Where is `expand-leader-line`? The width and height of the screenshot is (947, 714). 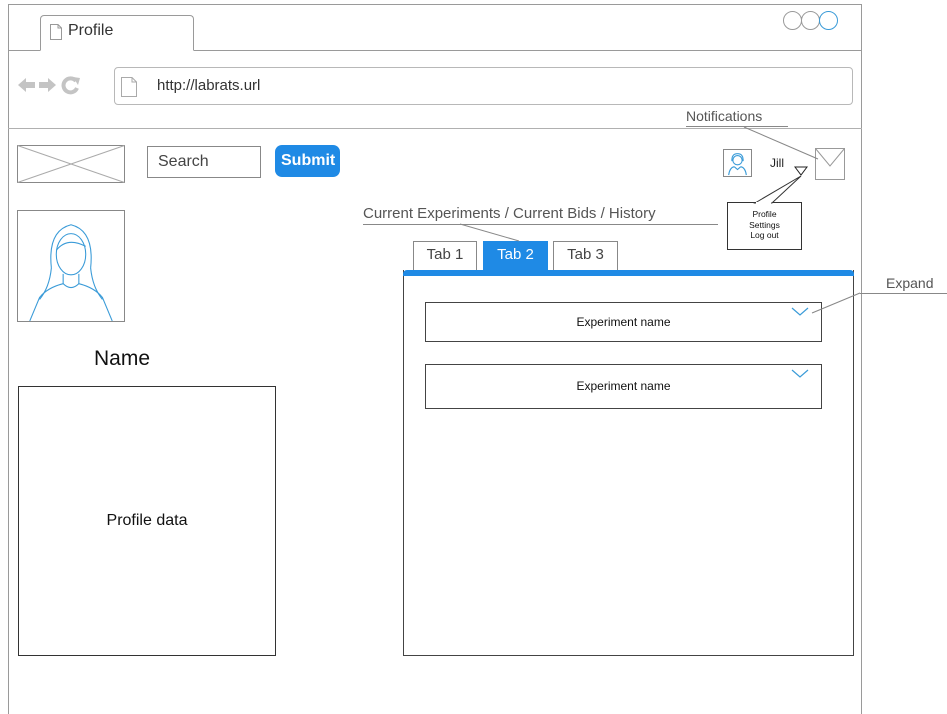
expand-leader-line is located at coordinates (836, 303).